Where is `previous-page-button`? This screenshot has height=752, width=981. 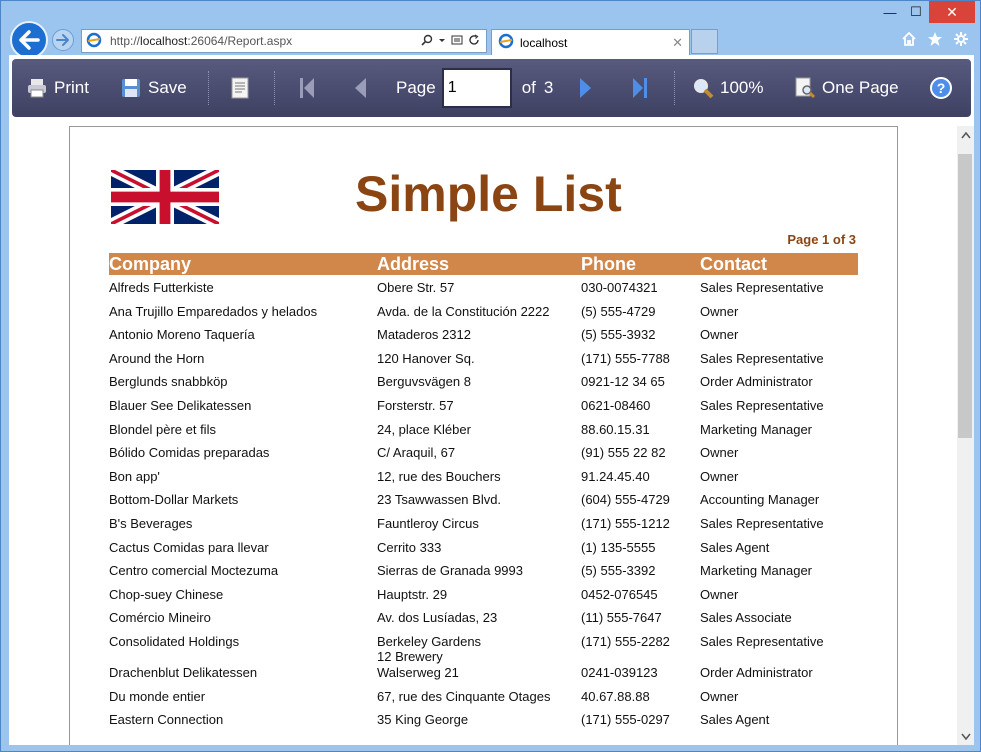
previous-page-button is located at coordinates (360, 88).